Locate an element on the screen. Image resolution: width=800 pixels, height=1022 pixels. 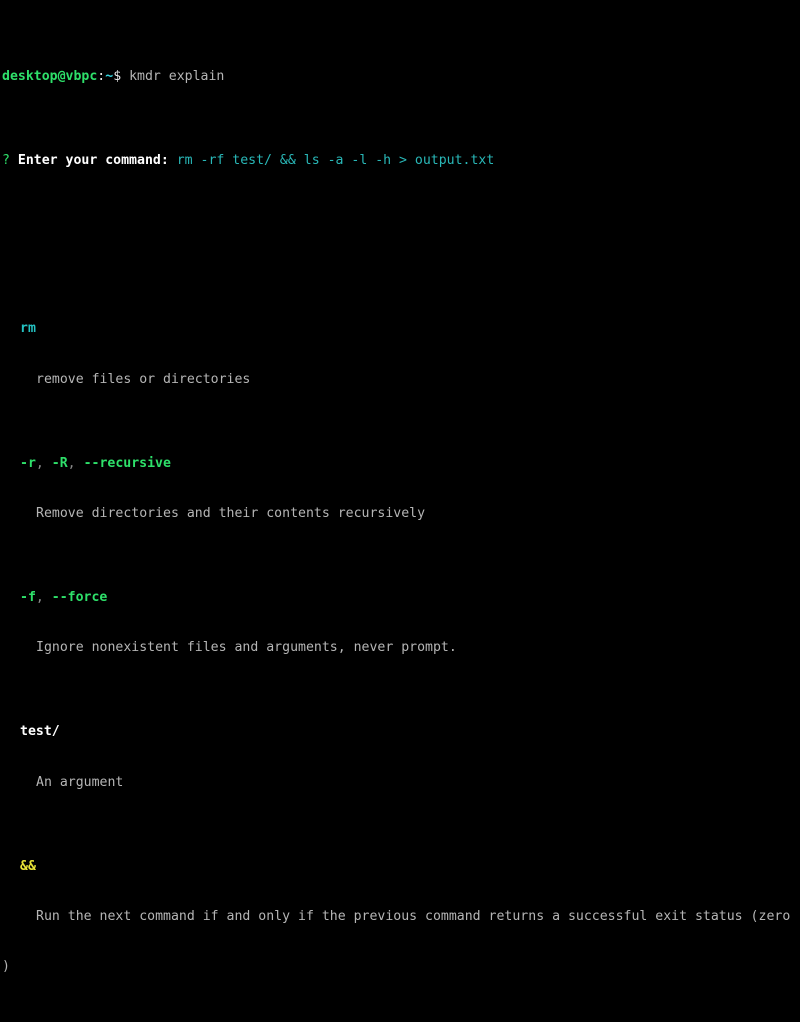
explain-desc-and-operator-wrap: ) is located at coordinates (401, 967).